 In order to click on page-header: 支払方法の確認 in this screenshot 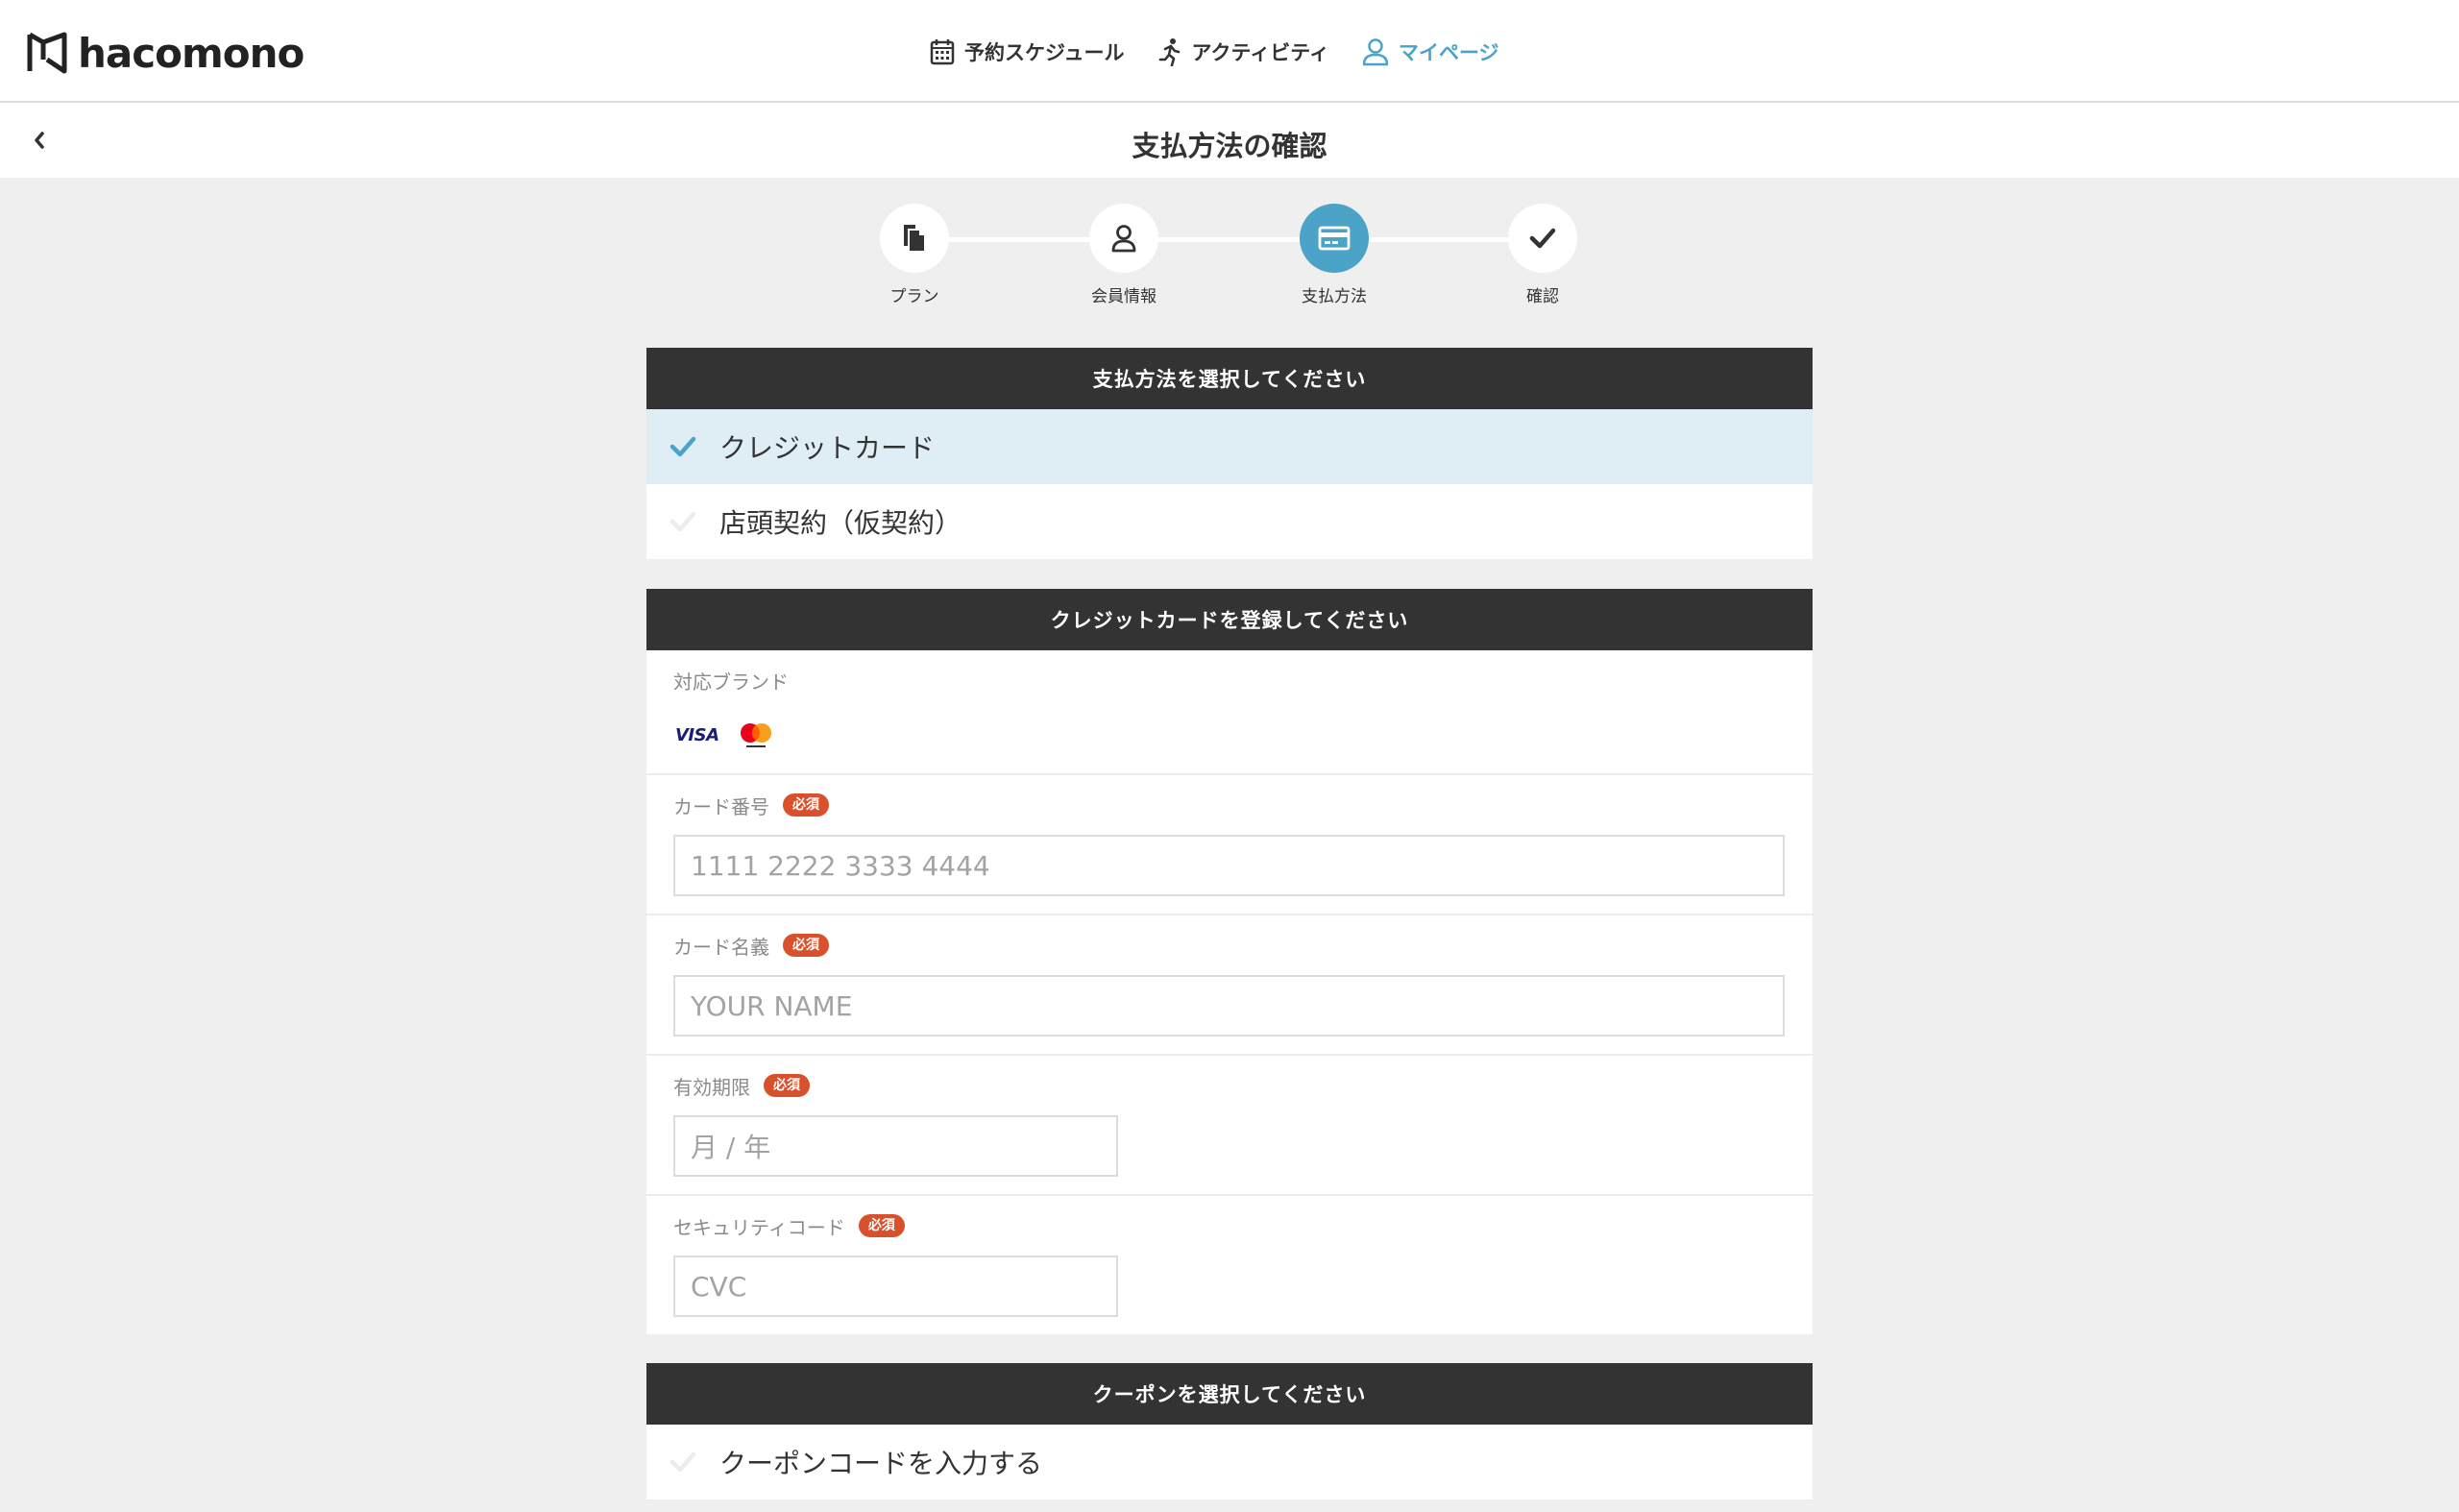, I will do `click(1229, 140)`.